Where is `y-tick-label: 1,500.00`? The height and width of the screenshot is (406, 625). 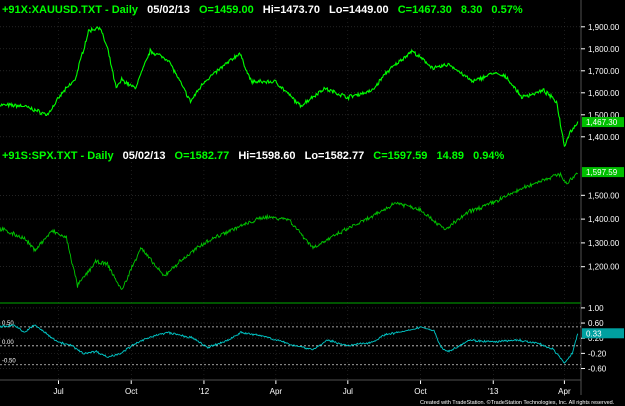
y-tick-label: 1,500.00 is located at coordinates (604, 195).